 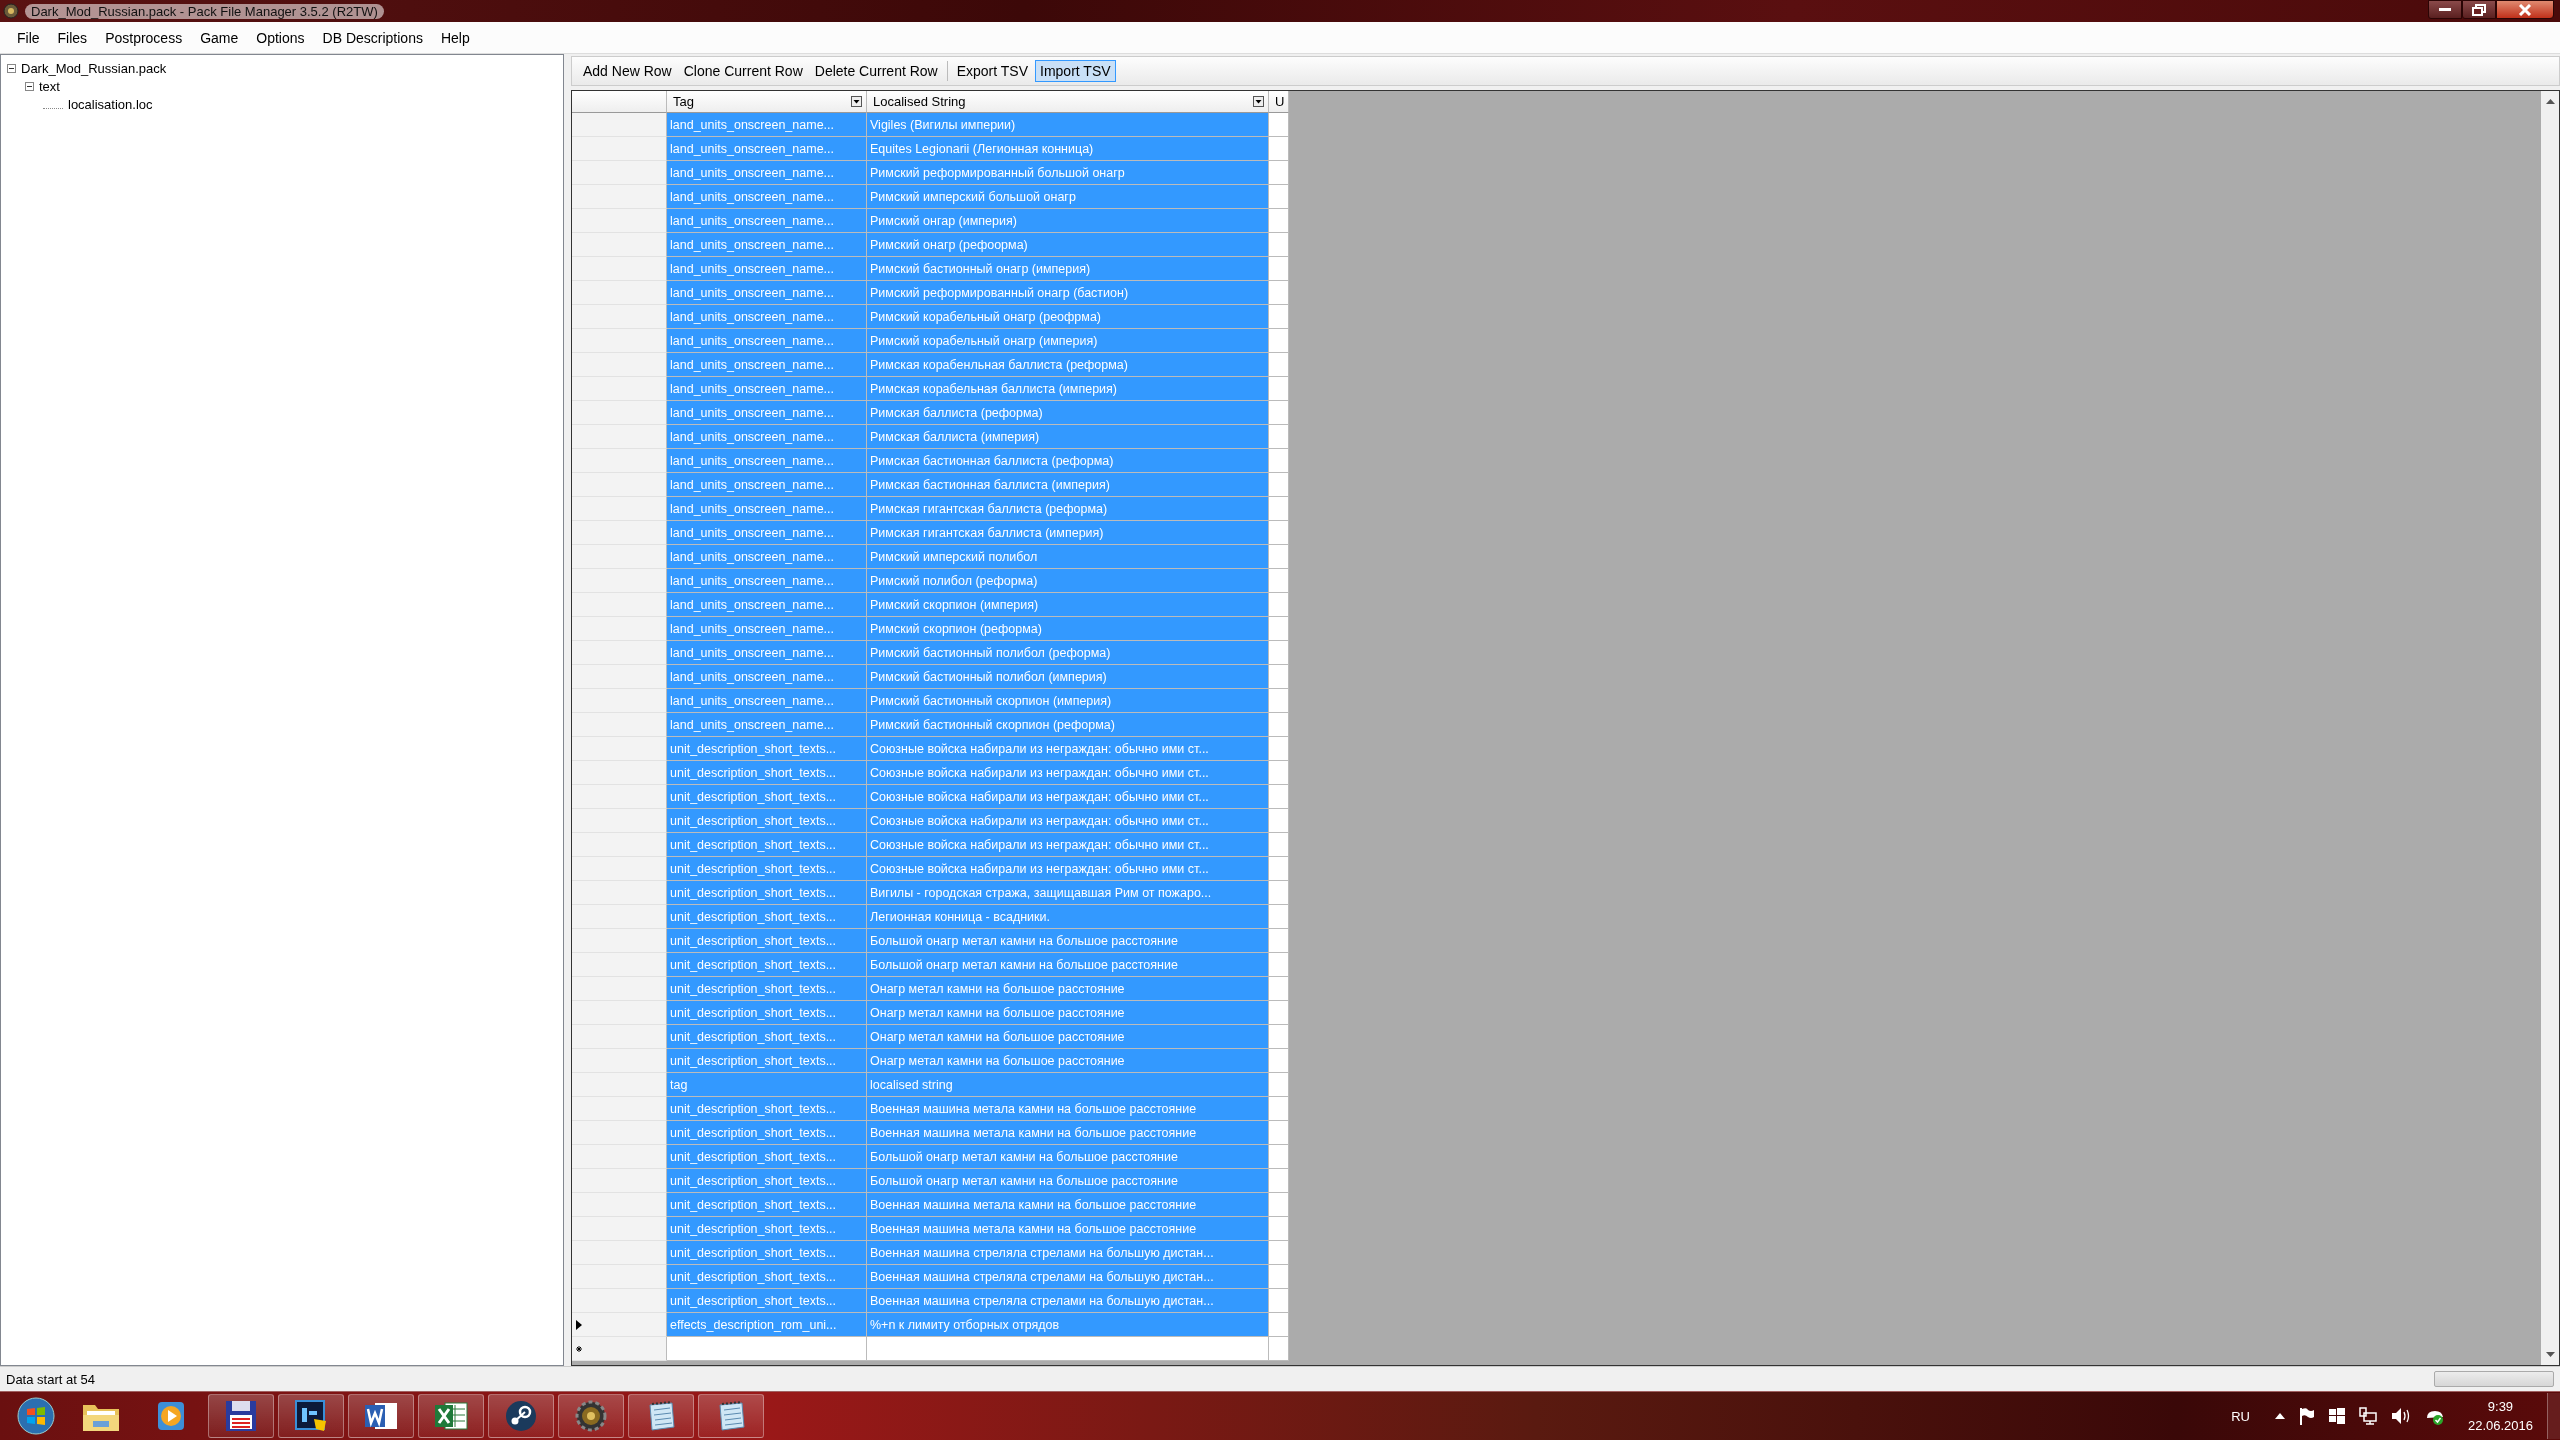 I want to click on table-cell: Римская бастионная баллиста (империя), so click(x=1068, y=485).